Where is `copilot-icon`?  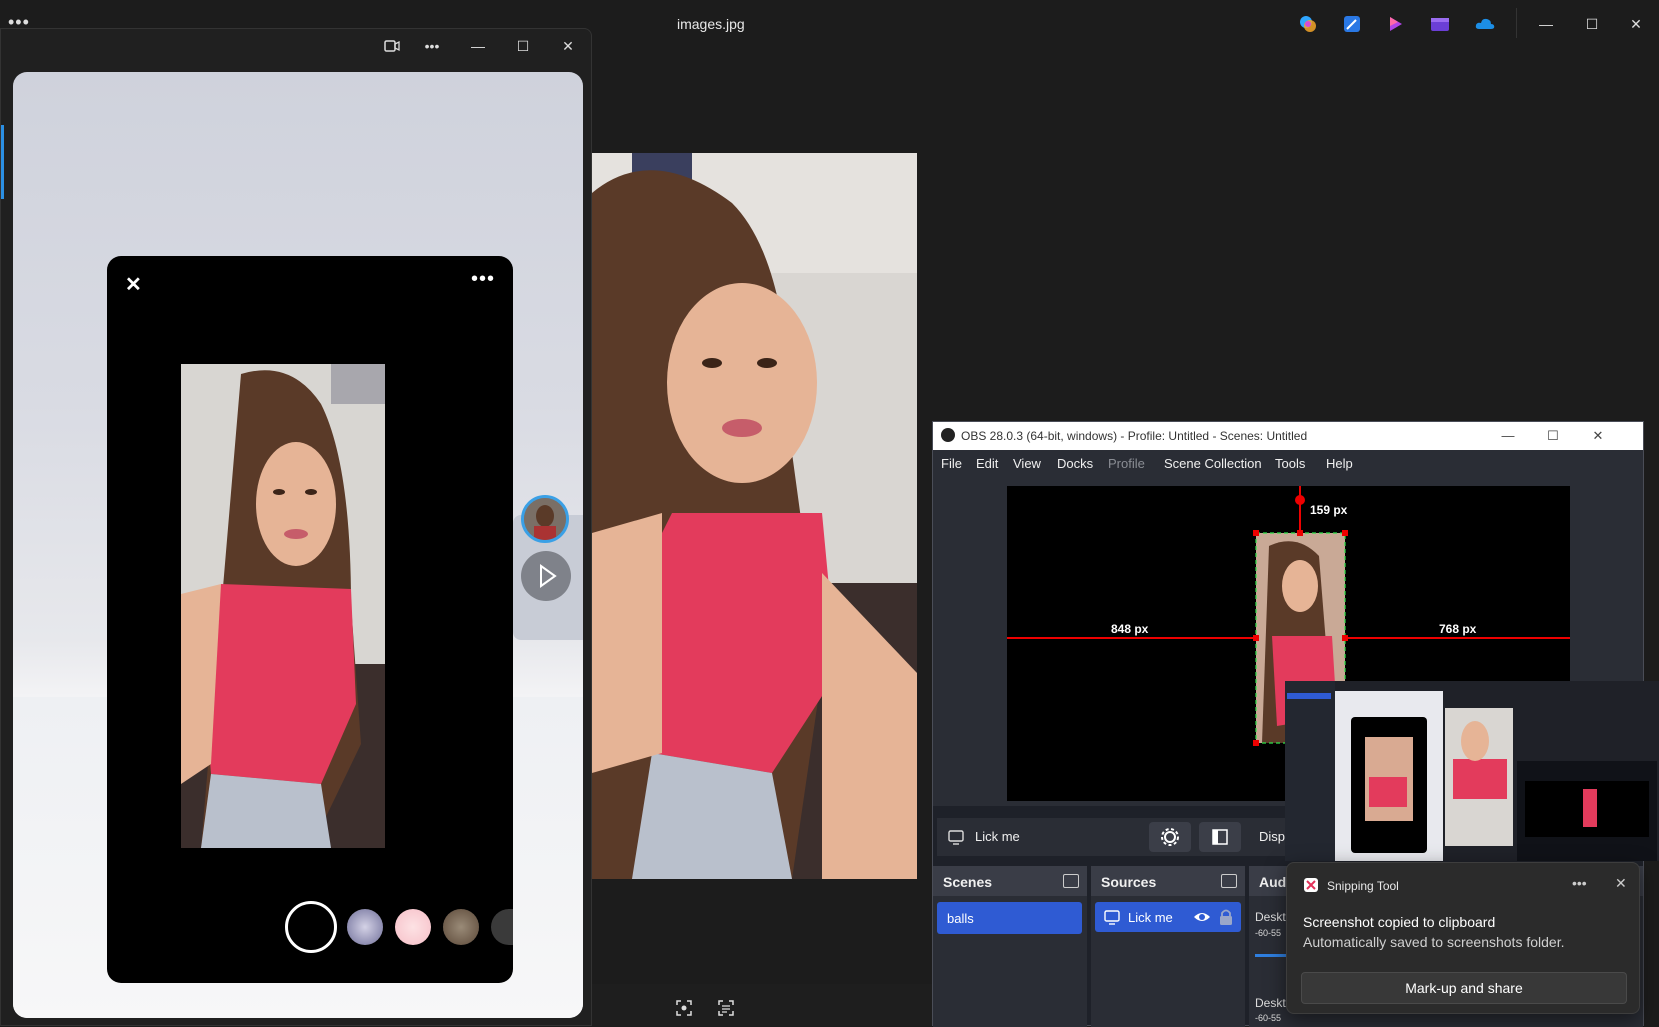 copilot-icon is located at coordinates (1308, 24).